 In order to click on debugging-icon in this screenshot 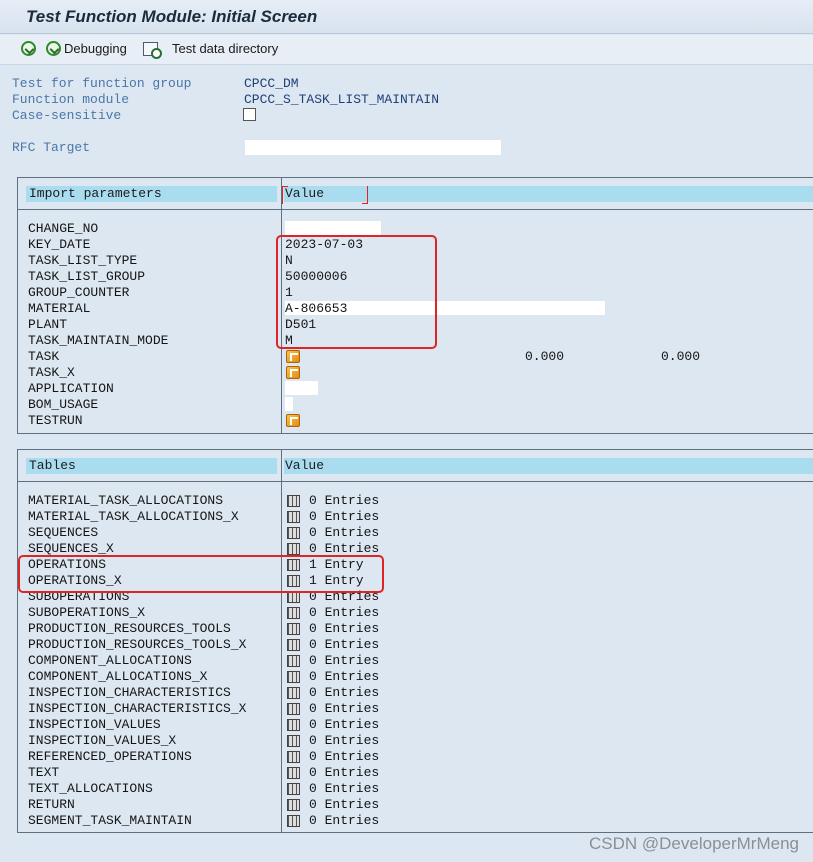, I will do `click(53, 48)`.